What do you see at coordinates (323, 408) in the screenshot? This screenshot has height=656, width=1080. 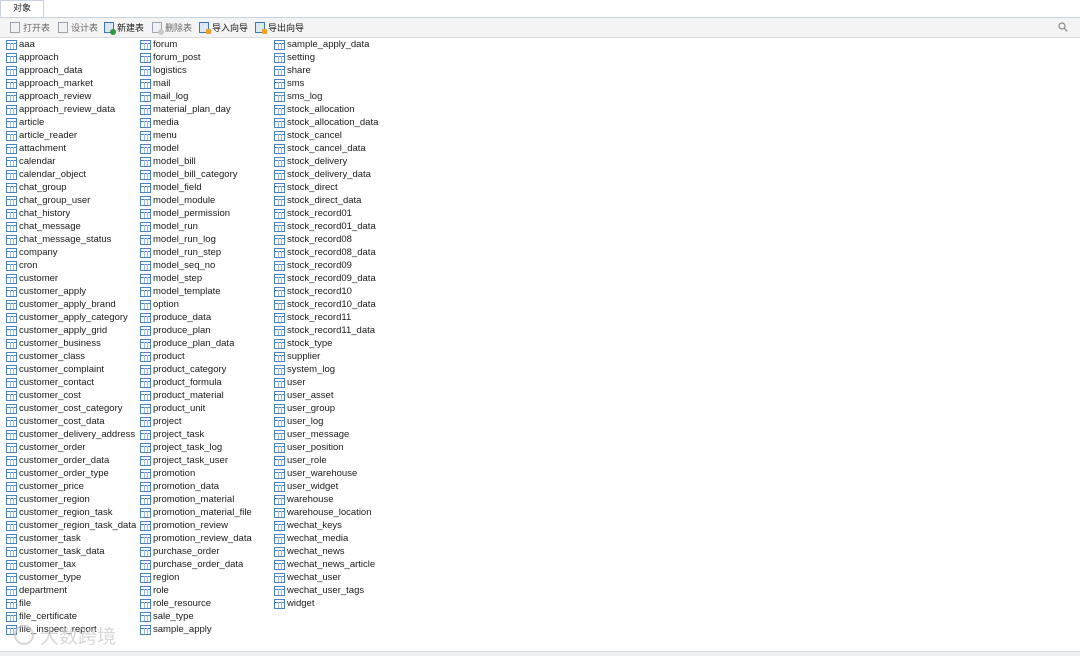 I see `table-item: user_group` at bounding box center [323, 408].